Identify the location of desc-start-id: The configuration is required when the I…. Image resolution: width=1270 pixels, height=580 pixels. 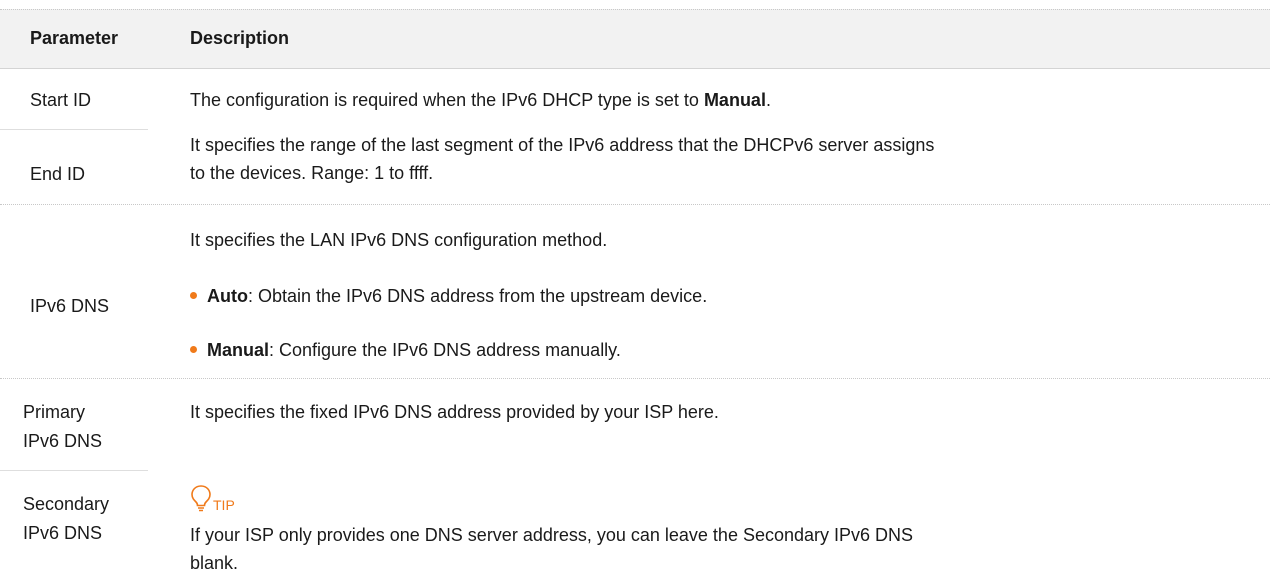
(480, 100).